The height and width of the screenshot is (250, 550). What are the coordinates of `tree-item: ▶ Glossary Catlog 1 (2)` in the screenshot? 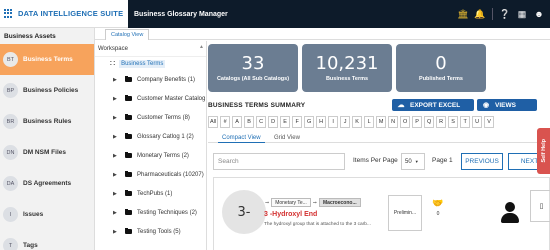 It's located at (150, 136).